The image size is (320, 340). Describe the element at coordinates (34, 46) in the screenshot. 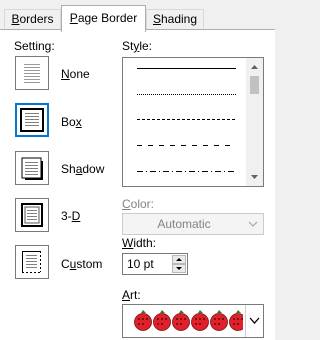

I see `setting-label: Setting:` at that location.